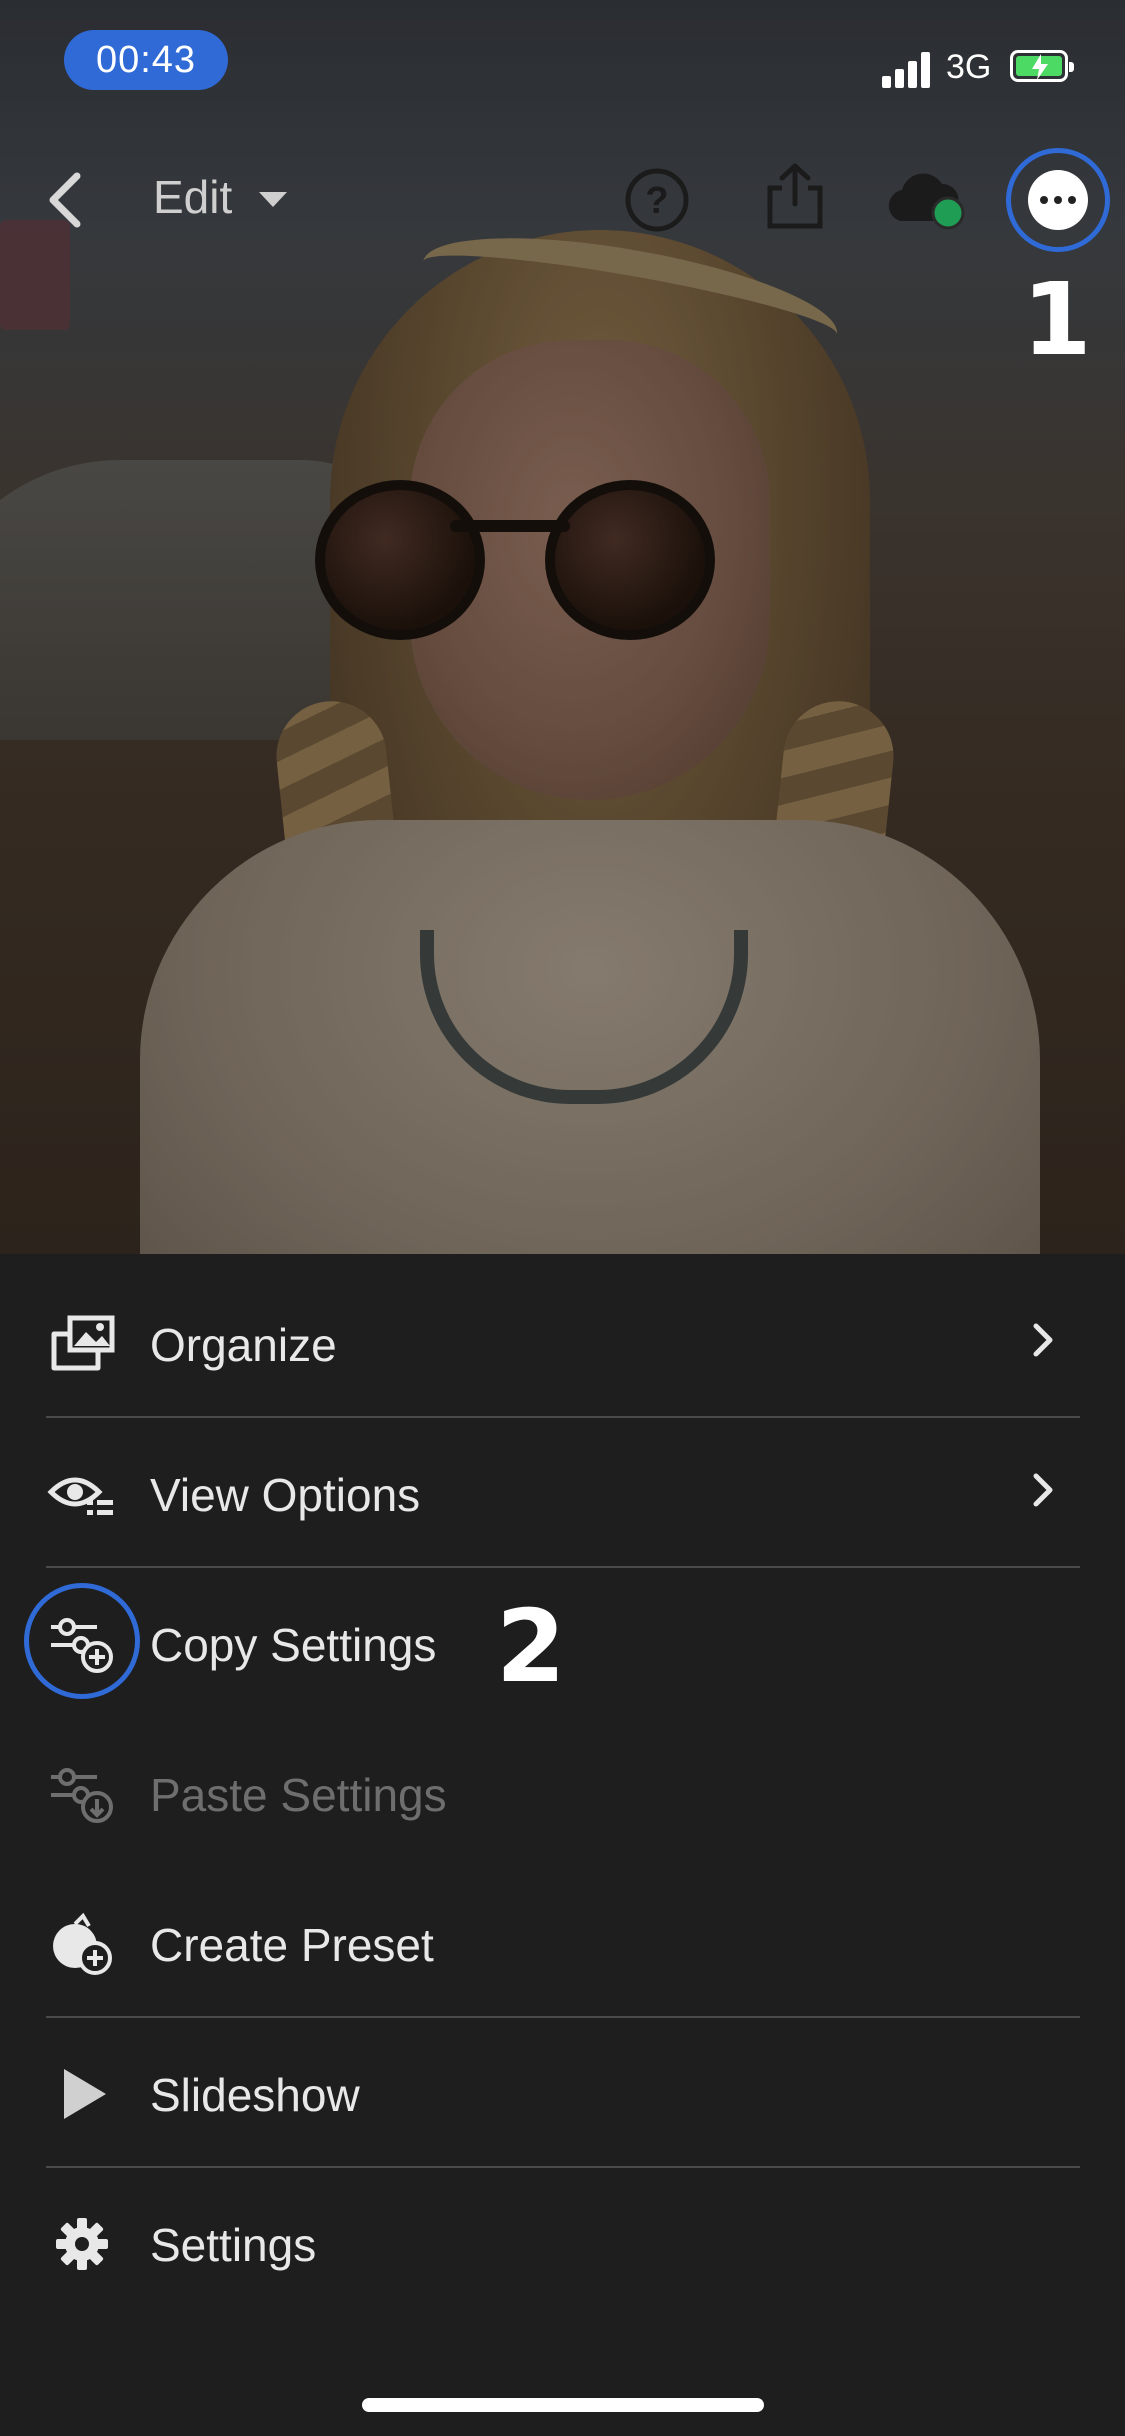  Describe the element at coordinates (969, 67) in the screenshot. I see `network-type: 3G` at that location.